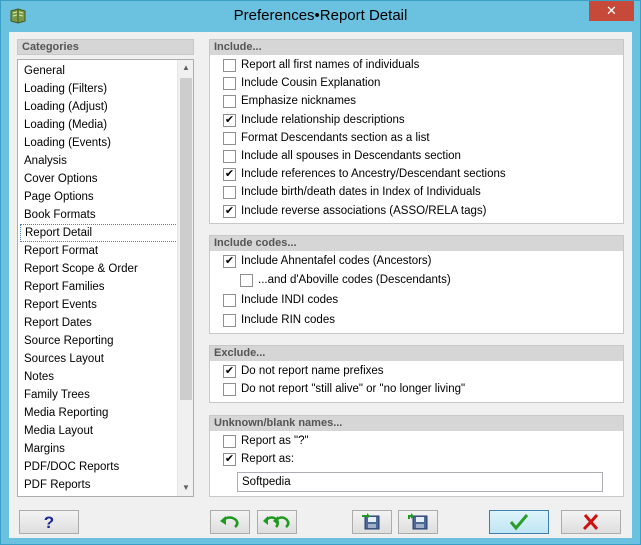  I want to click on category-item: Family Trees, so click(99, 395).